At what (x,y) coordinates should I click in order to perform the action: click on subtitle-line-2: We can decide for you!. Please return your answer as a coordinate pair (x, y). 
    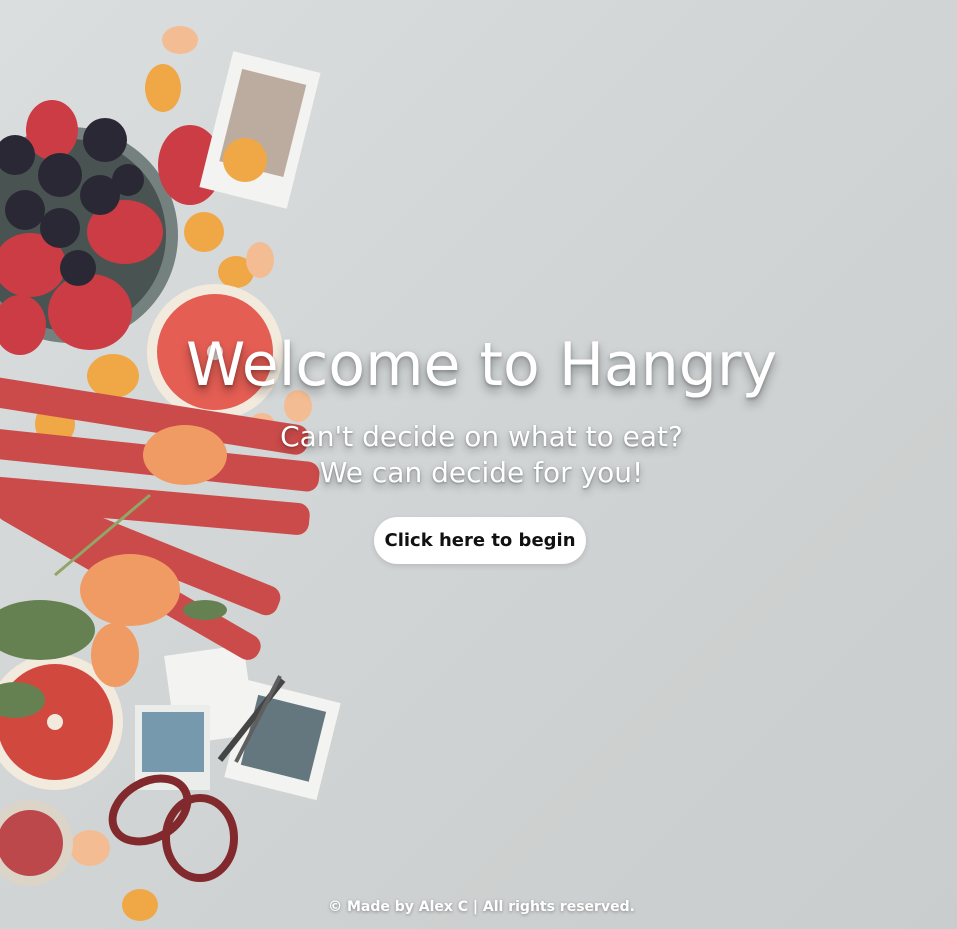
    Looking at the image, I should click on (481, 472).